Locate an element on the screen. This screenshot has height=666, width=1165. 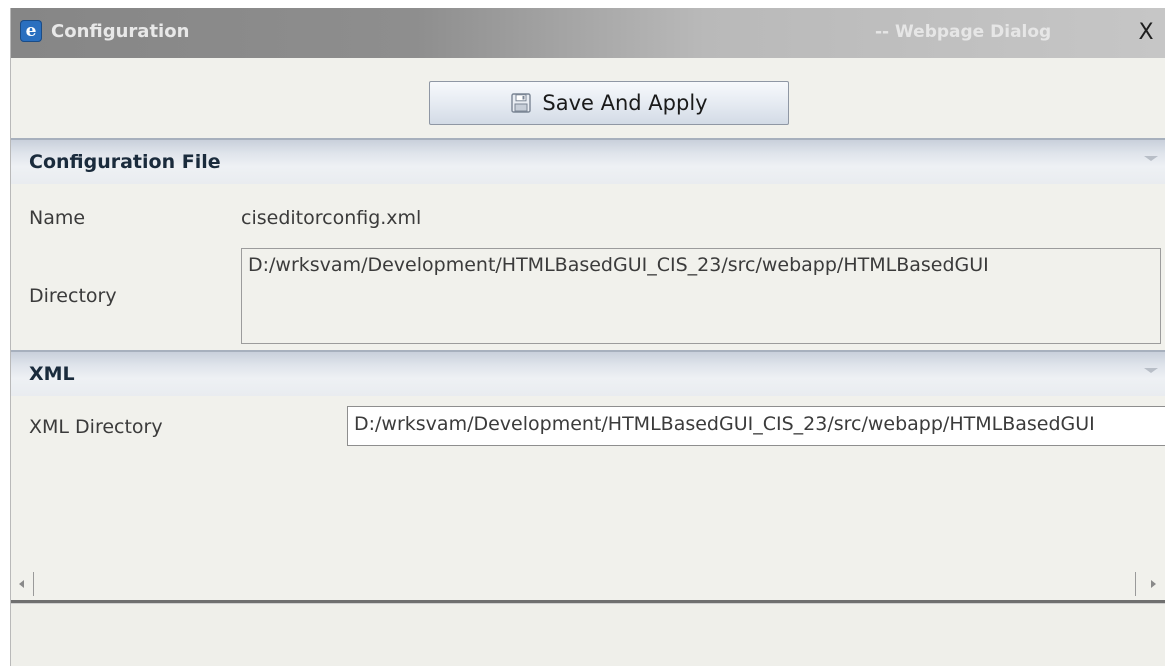
config-file-section-header: Configuration File is located at coordinates (588, 161).